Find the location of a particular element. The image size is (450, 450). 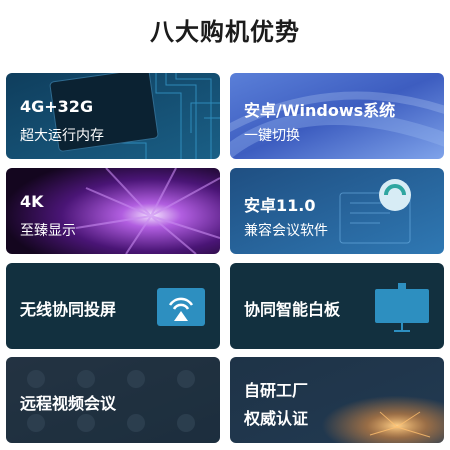

card-line2: 一键切换 is located at coordinates (272, 136).